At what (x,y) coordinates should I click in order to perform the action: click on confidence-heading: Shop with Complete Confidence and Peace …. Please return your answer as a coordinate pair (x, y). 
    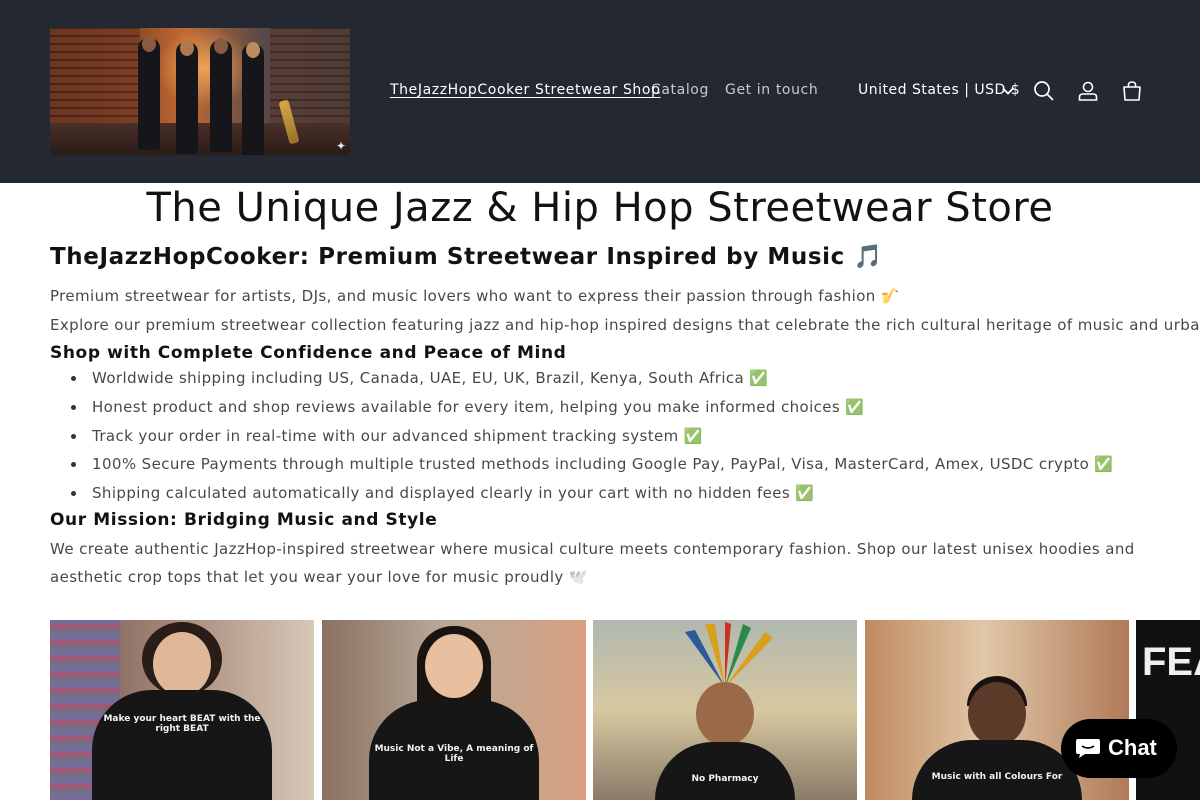
    Looking at the image, I should click on (308, 353).